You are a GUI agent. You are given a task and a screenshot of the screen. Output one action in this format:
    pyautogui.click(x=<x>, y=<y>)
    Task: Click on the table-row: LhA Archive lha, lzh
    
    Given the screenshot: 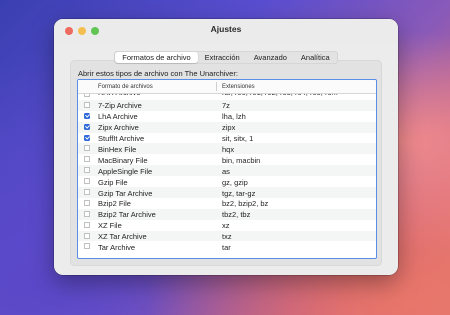 What is the action you would take?
    pyautogui.click(x=227, y=116)
    